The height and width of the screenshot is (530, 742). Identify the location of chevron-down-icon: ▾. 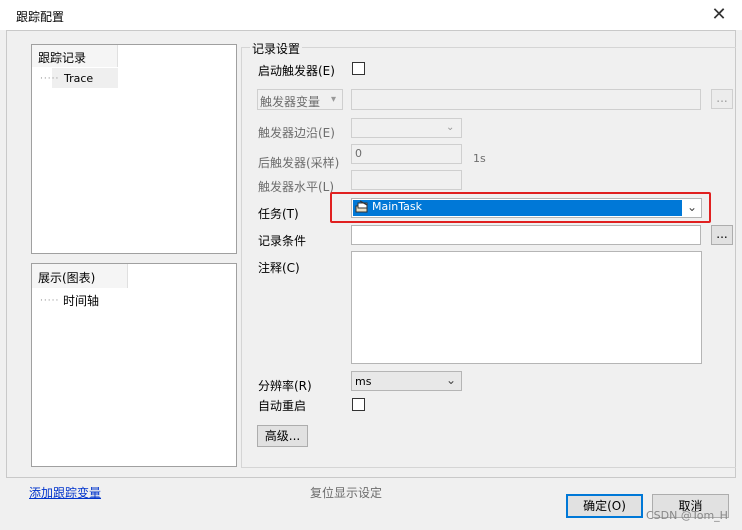
(334, 99).